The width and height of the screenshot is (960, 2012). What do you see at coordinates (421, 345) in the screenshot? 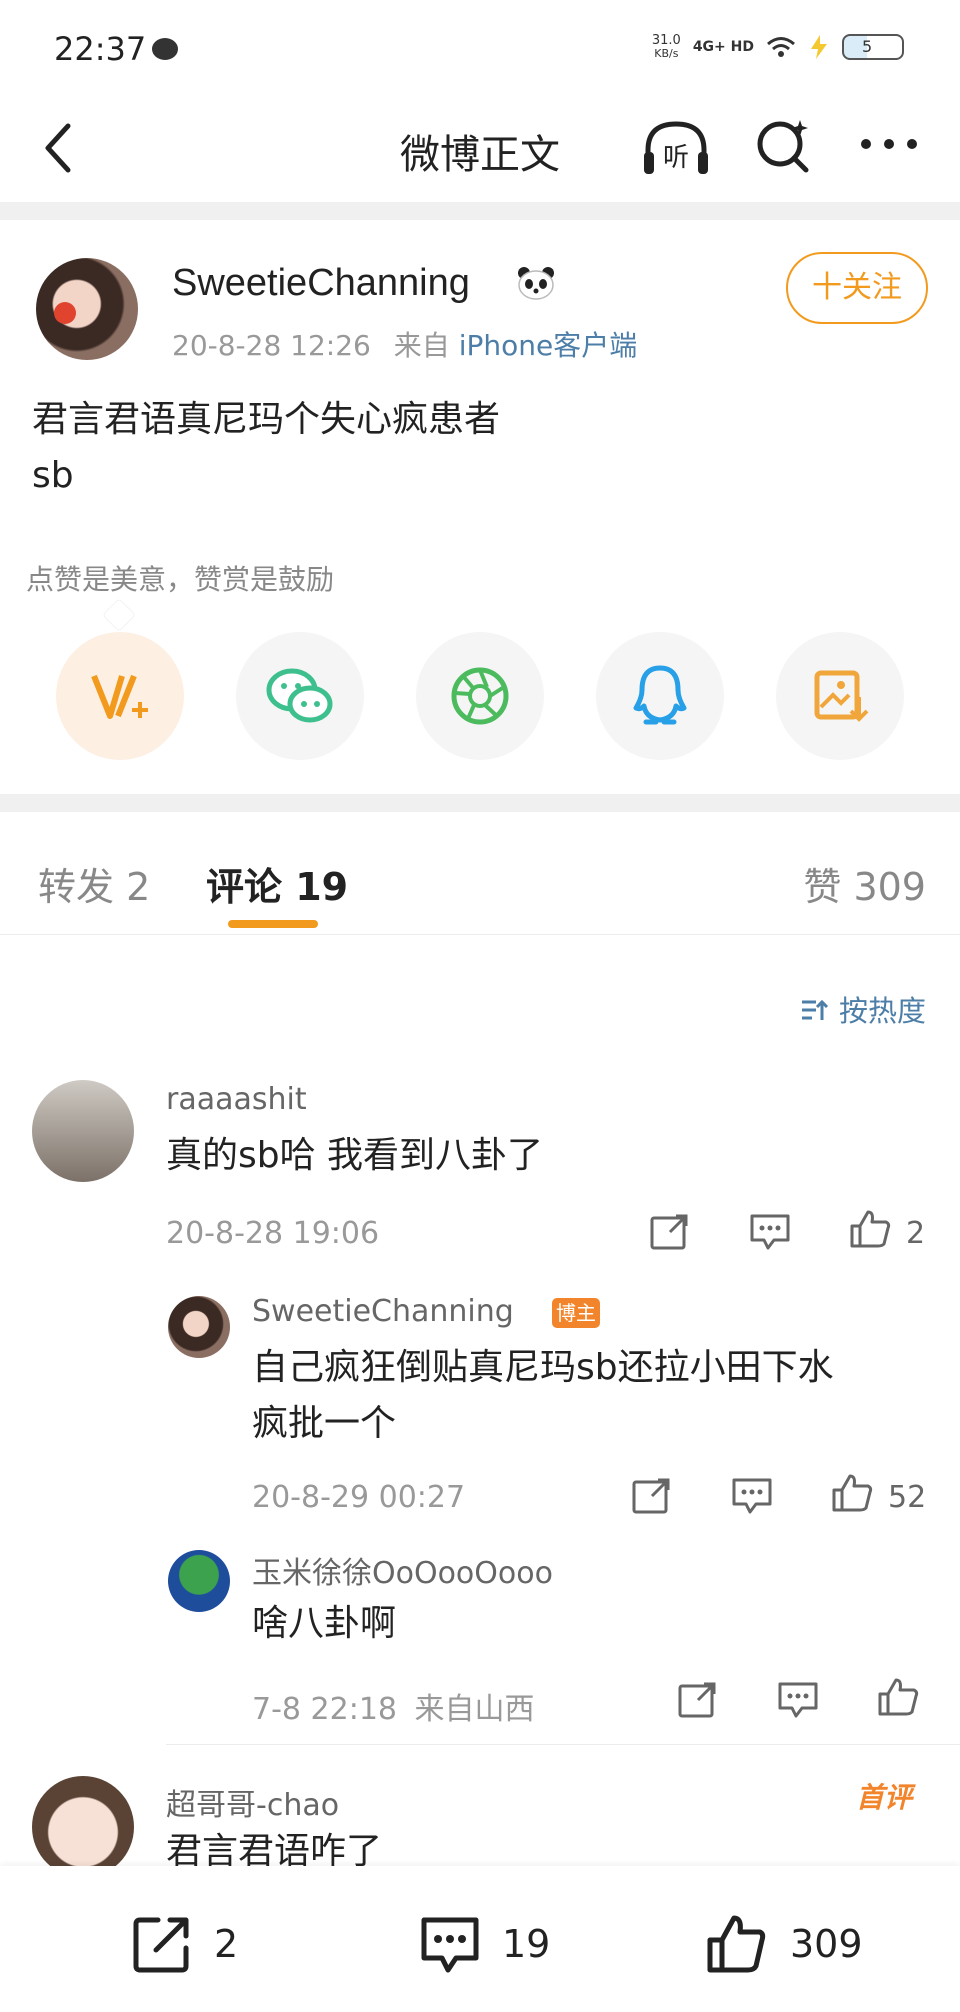
I see `source-prefix: 来自` at bounding box center [421, 345].